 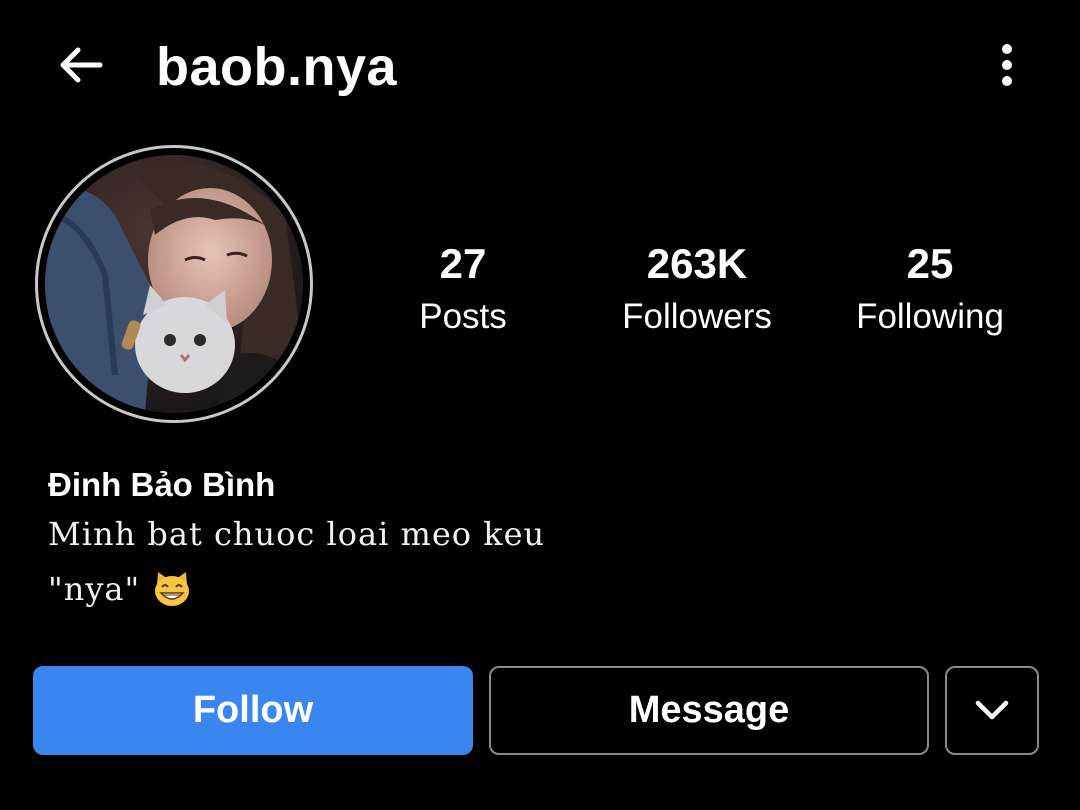 I want to click on avatar-ring, so click(x=174, y=284).